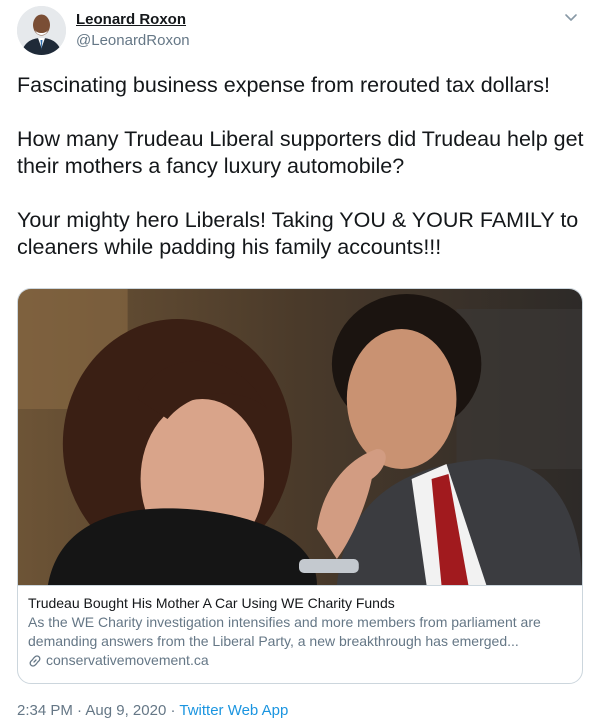  I want to click on tweet-time: 2:34 PM, so click(45, 710).